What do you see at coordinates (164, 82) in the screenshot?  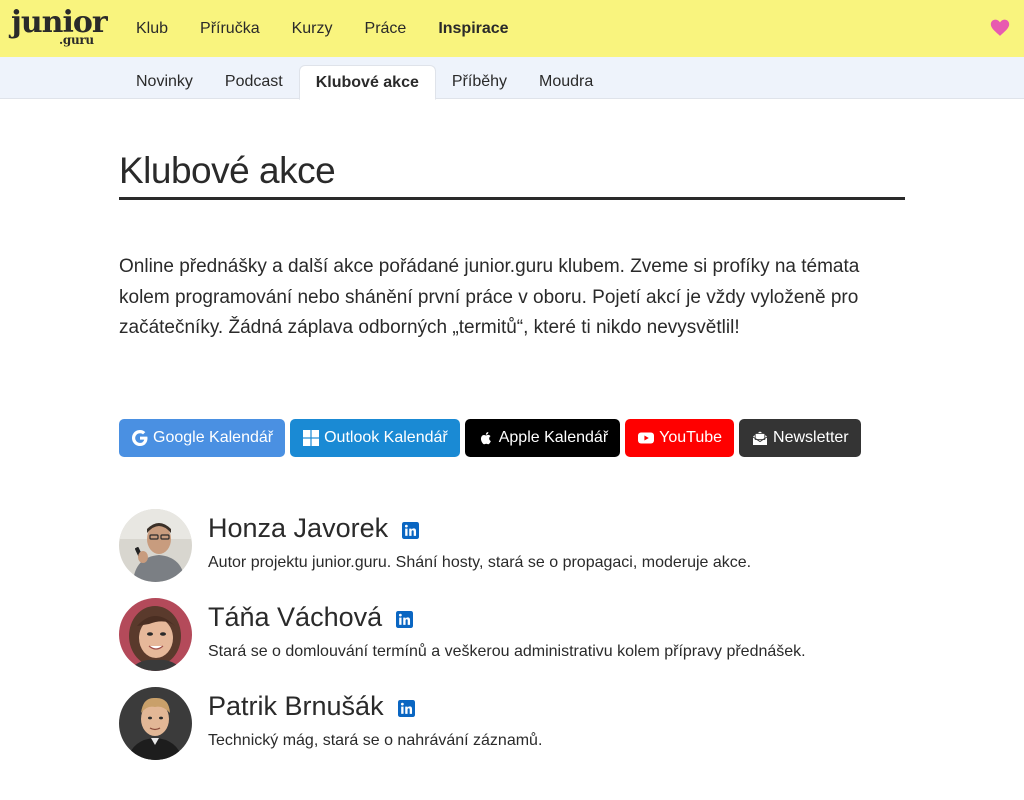 I see `tab-novinky: Novinky` at bounding box center [164, 82].